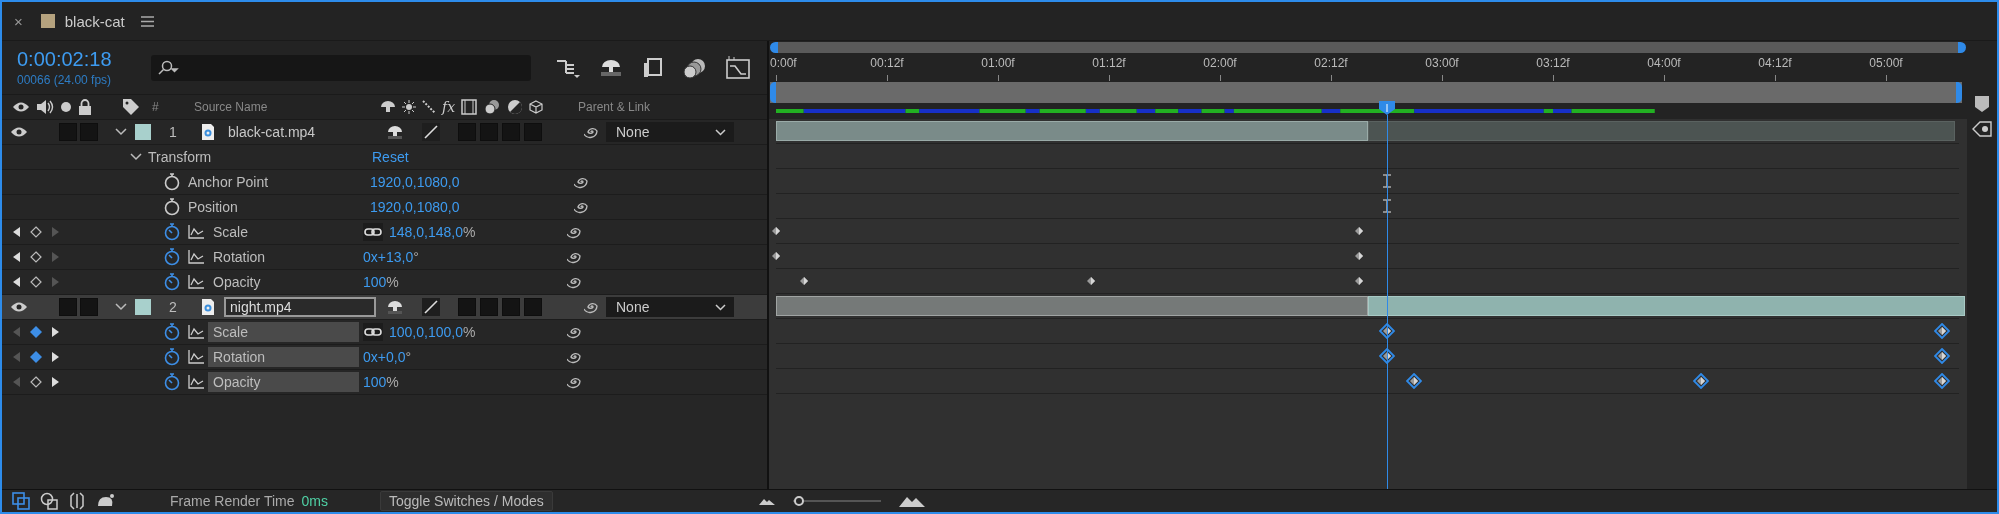 This screenshot has height=514, width=1999. What do you see at coordinates (287, 107) in the screenshot?
I see `column-header: Source Name` at bounding box center [287, 107].